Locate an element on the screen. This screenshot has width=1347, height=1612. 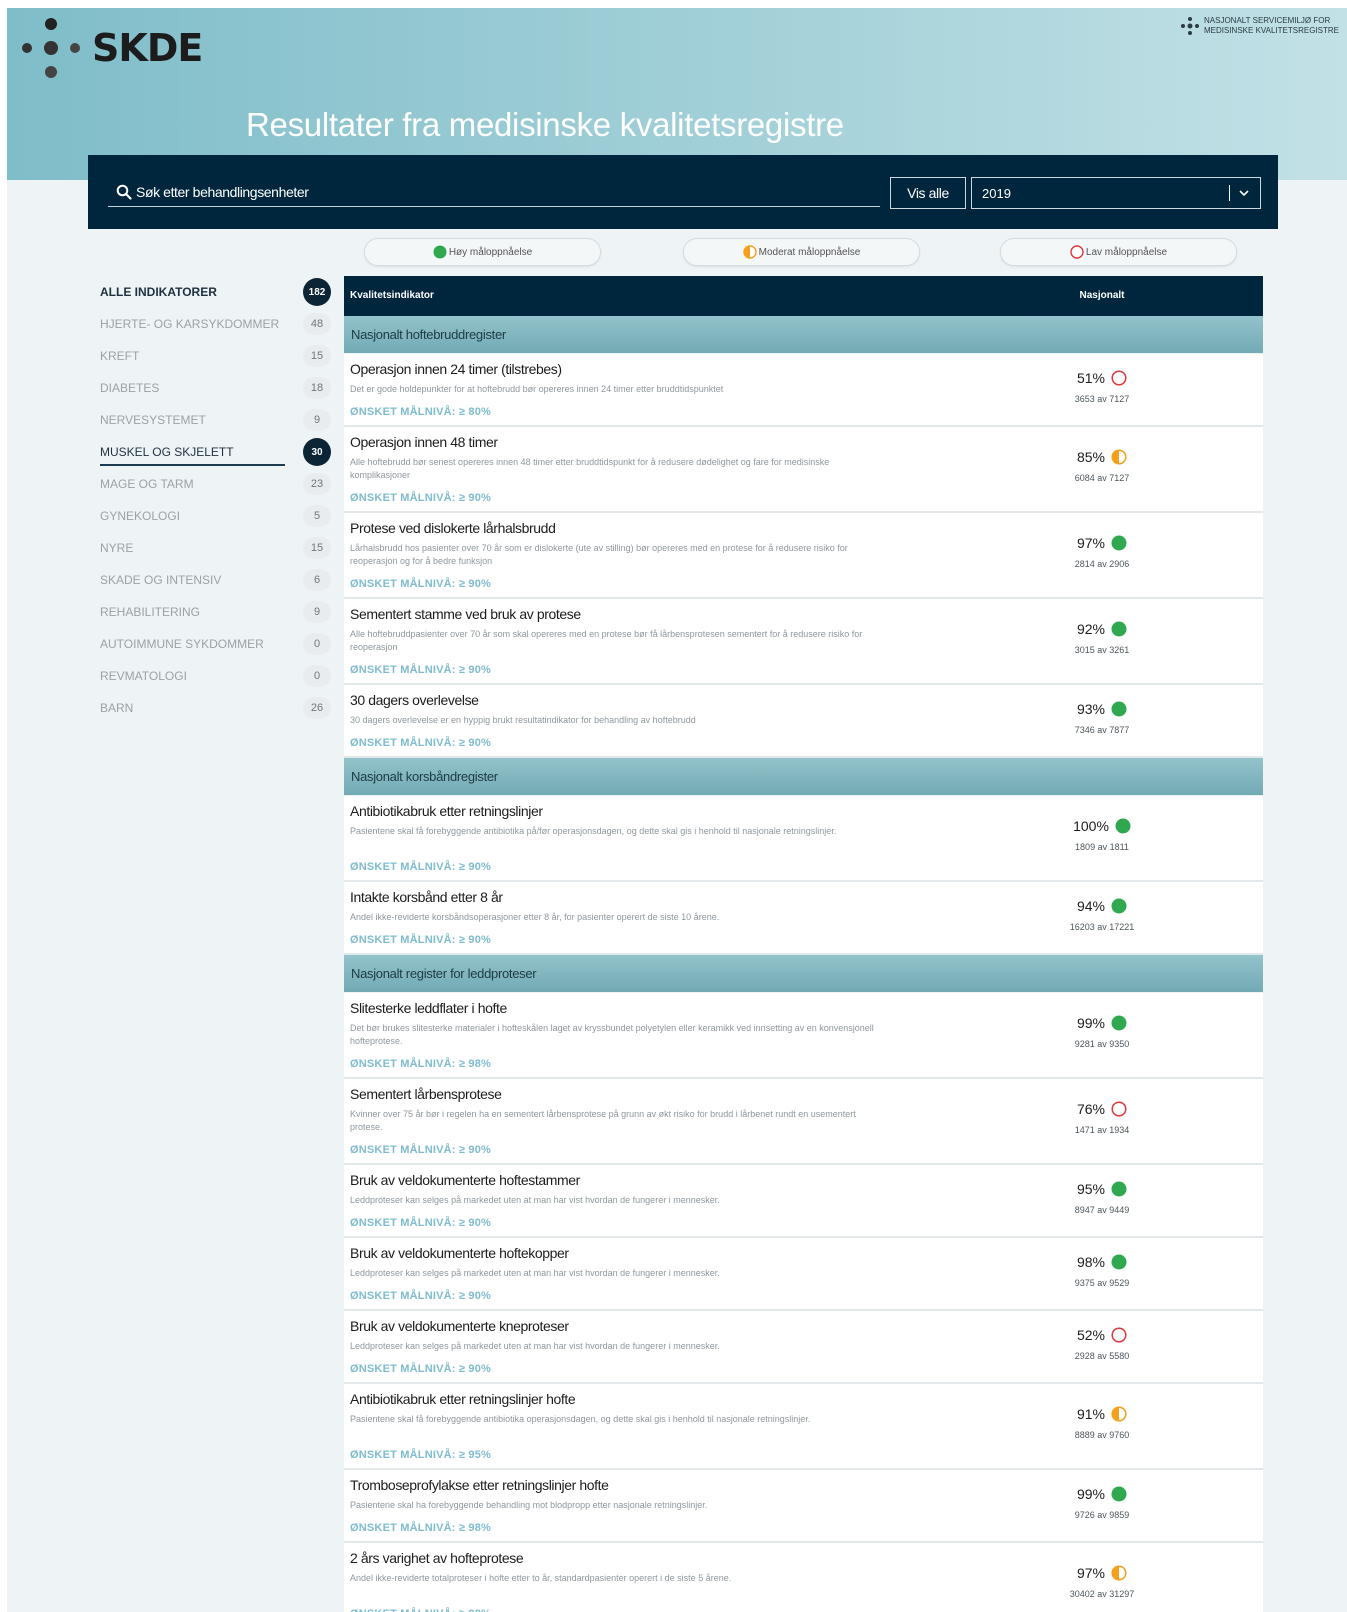
indicator-target-level: ØNSKET MÅLNIVÅ: ≥ 80% is located at coordinates (421, 412).